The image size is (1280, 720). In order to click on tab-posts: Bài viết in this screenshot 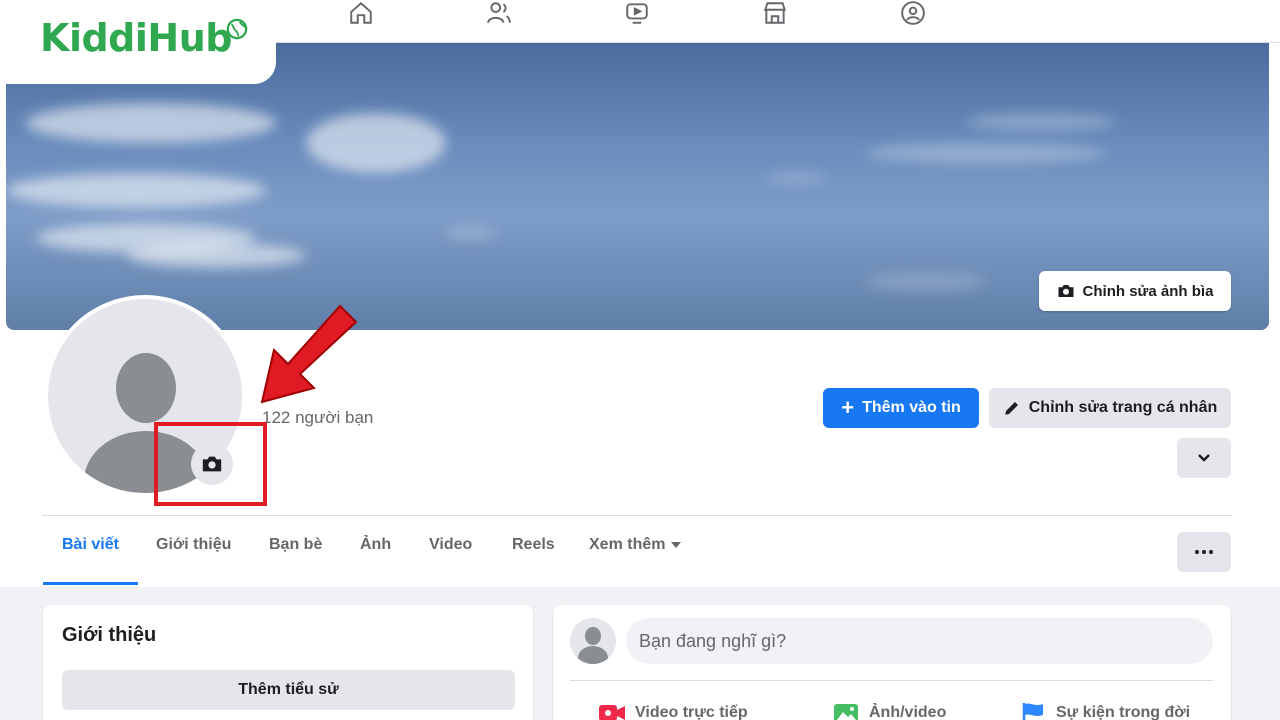, I will do `click(90, 545)`.